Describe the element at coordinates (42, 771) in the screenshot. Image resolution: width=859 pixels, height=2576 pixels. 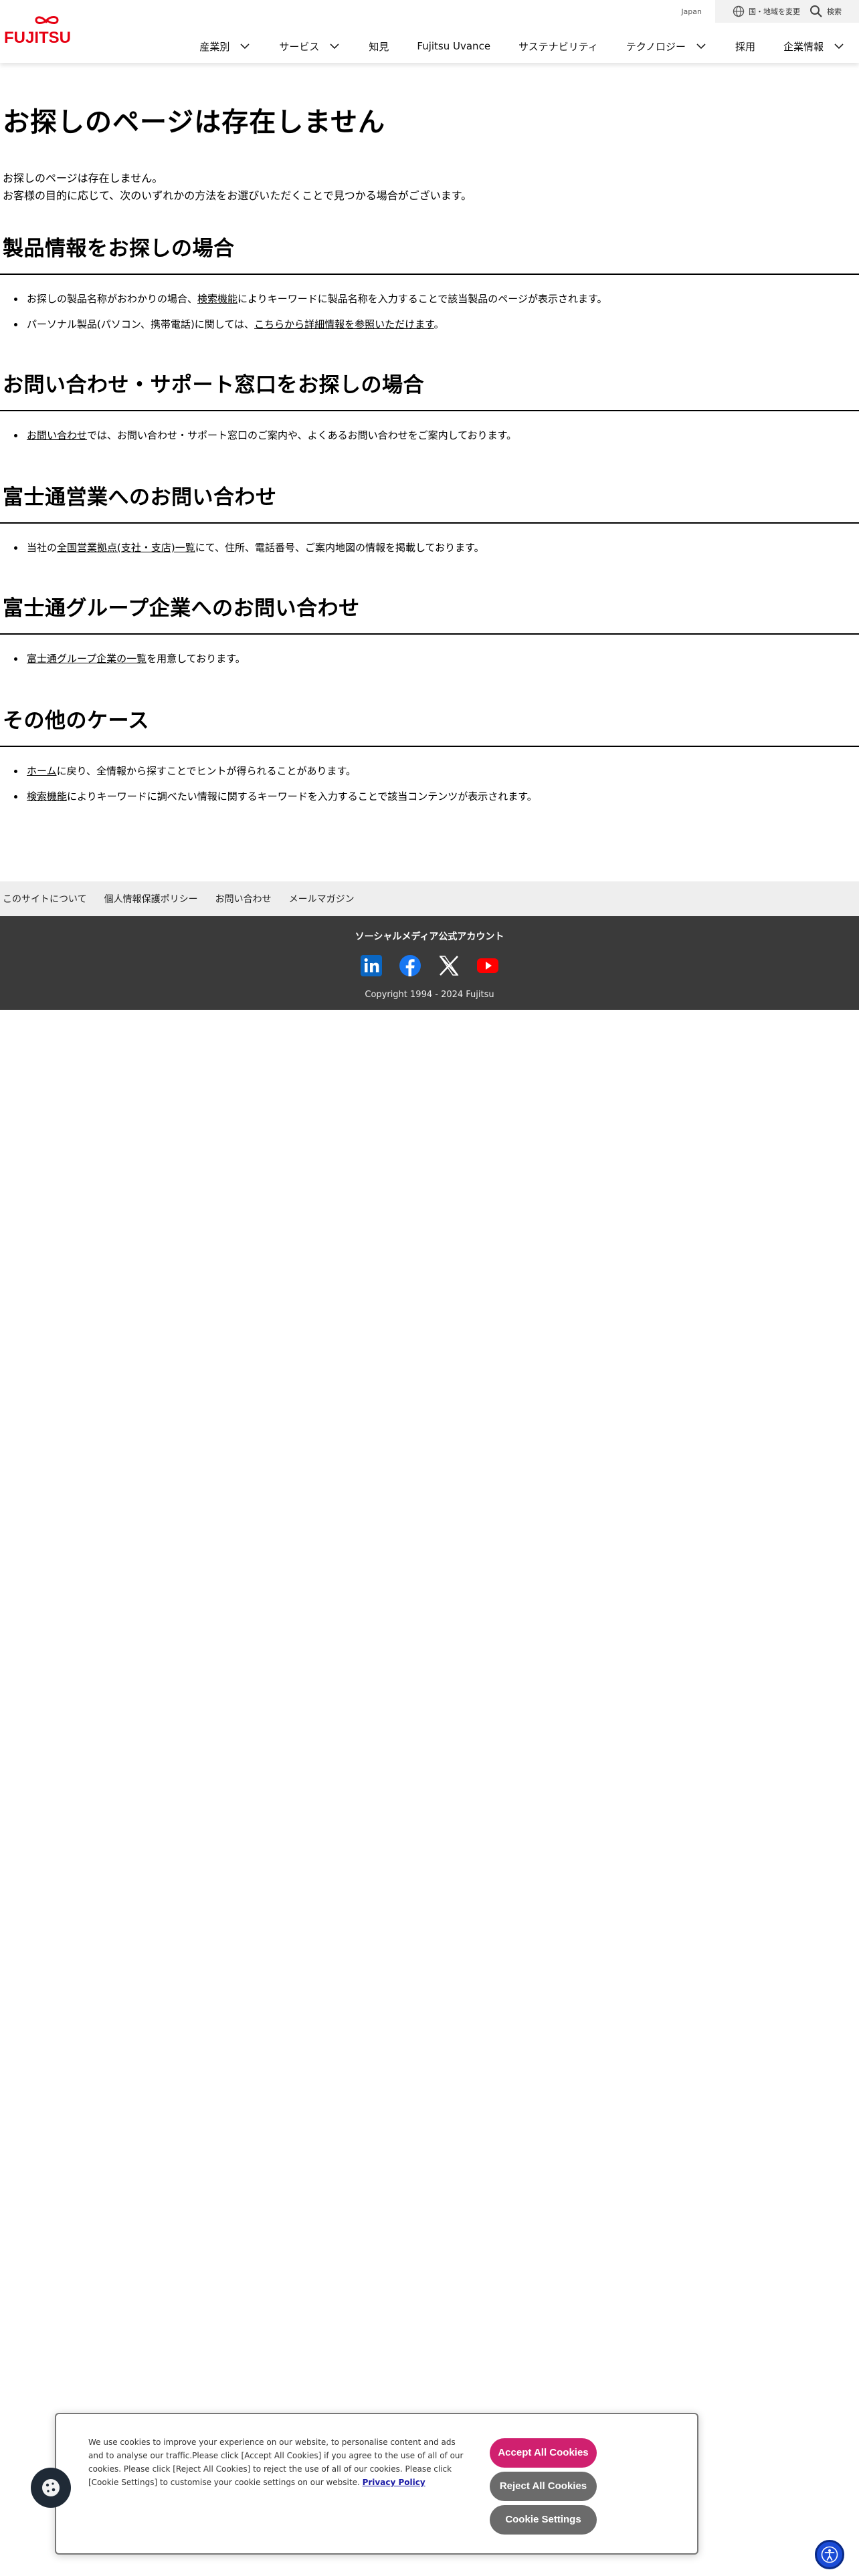
I see `item-link: ホーム` at that location.